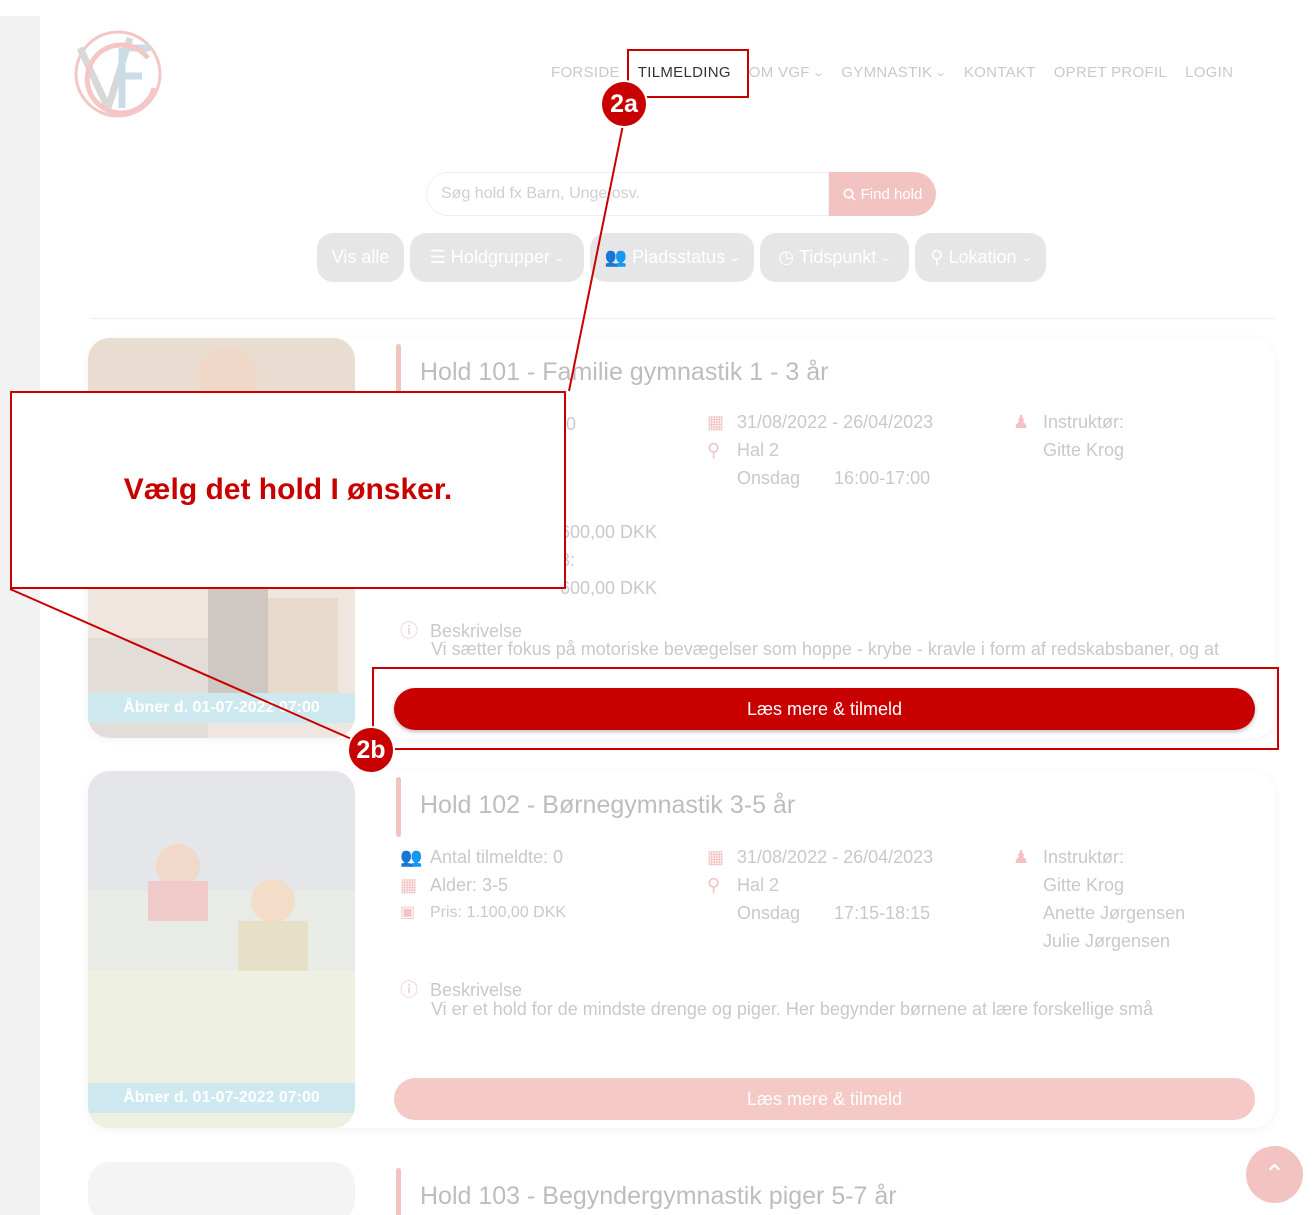  I want to click on step-marker-2b: 2b, so click(371, 750).